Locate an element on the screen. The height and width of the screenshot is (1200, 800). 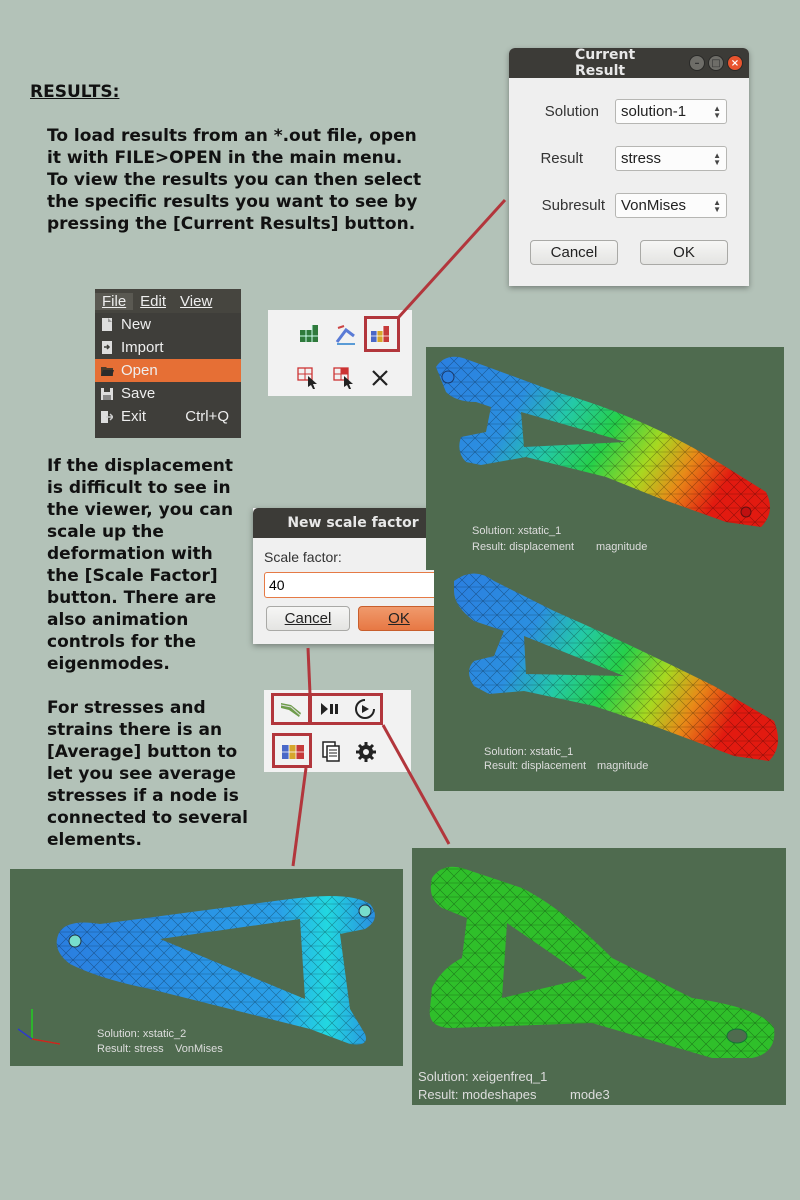
animation-toolbar is located at coordinates (337, 731).